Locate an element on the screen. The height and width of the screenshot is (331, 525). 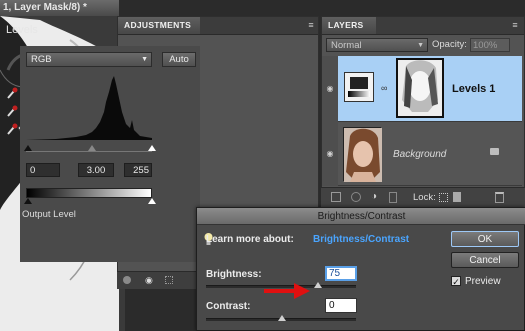
input-white-field: 255 is located at coordinates (138, 170).